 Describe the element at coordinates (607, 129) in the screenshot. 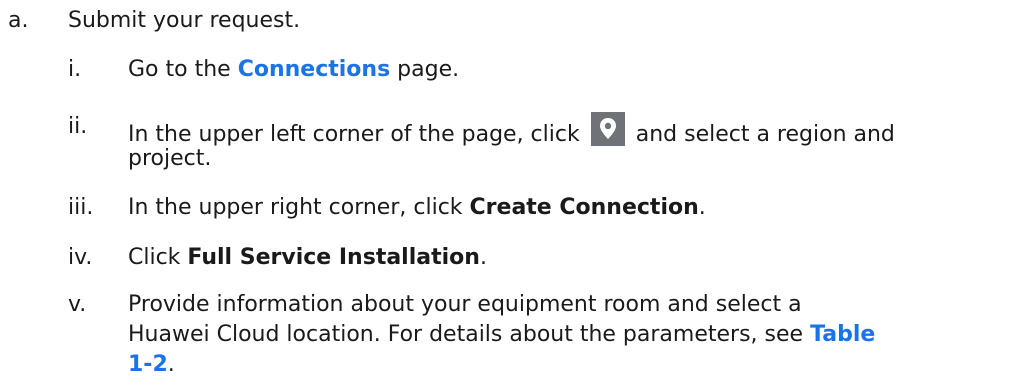

I see `location-pin-icon` at that location.